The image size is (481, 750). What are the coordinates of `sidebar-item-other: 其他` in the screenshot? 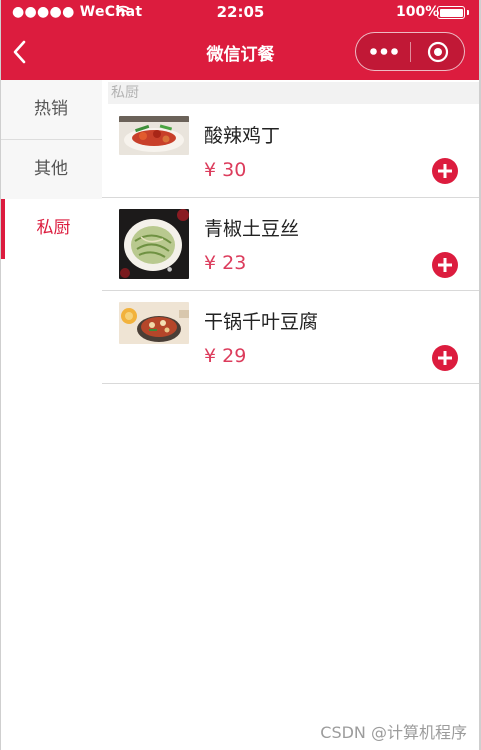 It's located at (51, 170).